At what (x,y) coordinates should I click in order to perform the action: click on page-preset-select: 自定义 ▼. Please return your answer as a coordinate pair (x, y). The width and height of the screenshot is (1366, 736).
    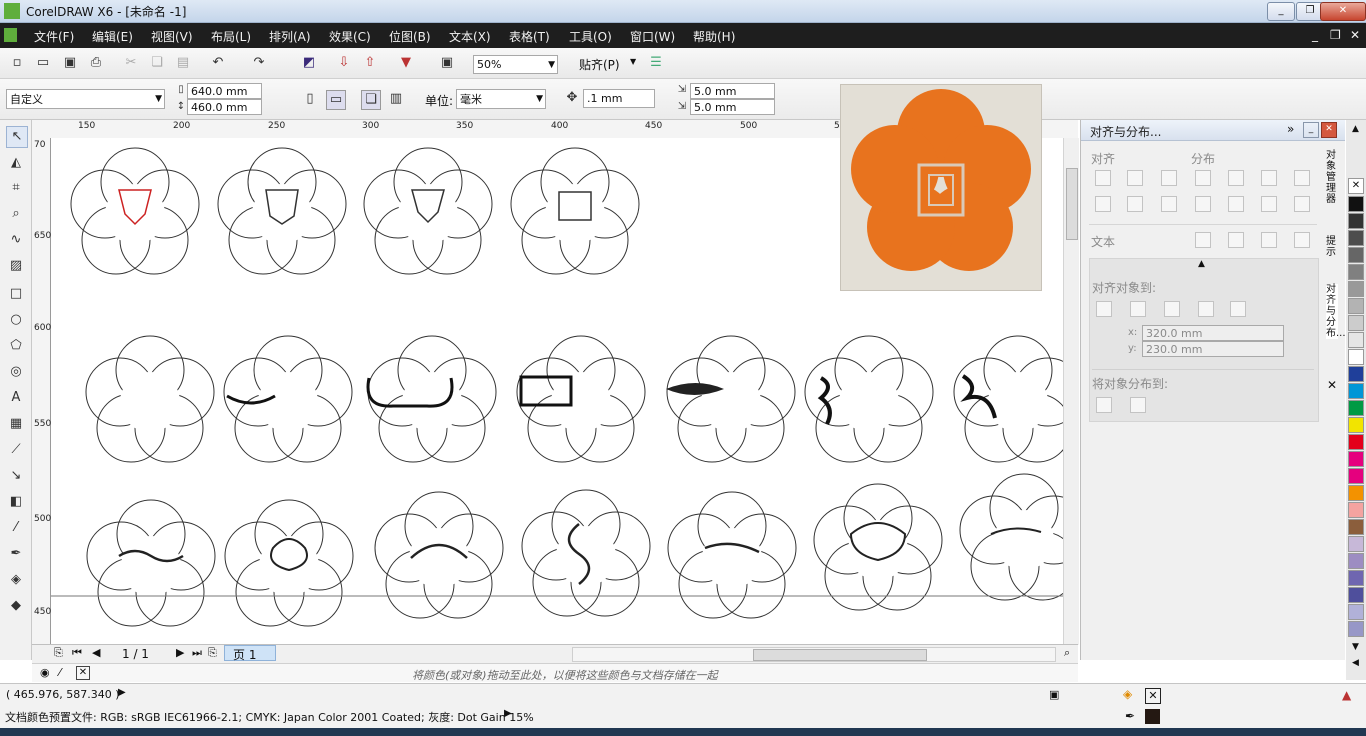
    Looking at the image, I should click on (85, 99).